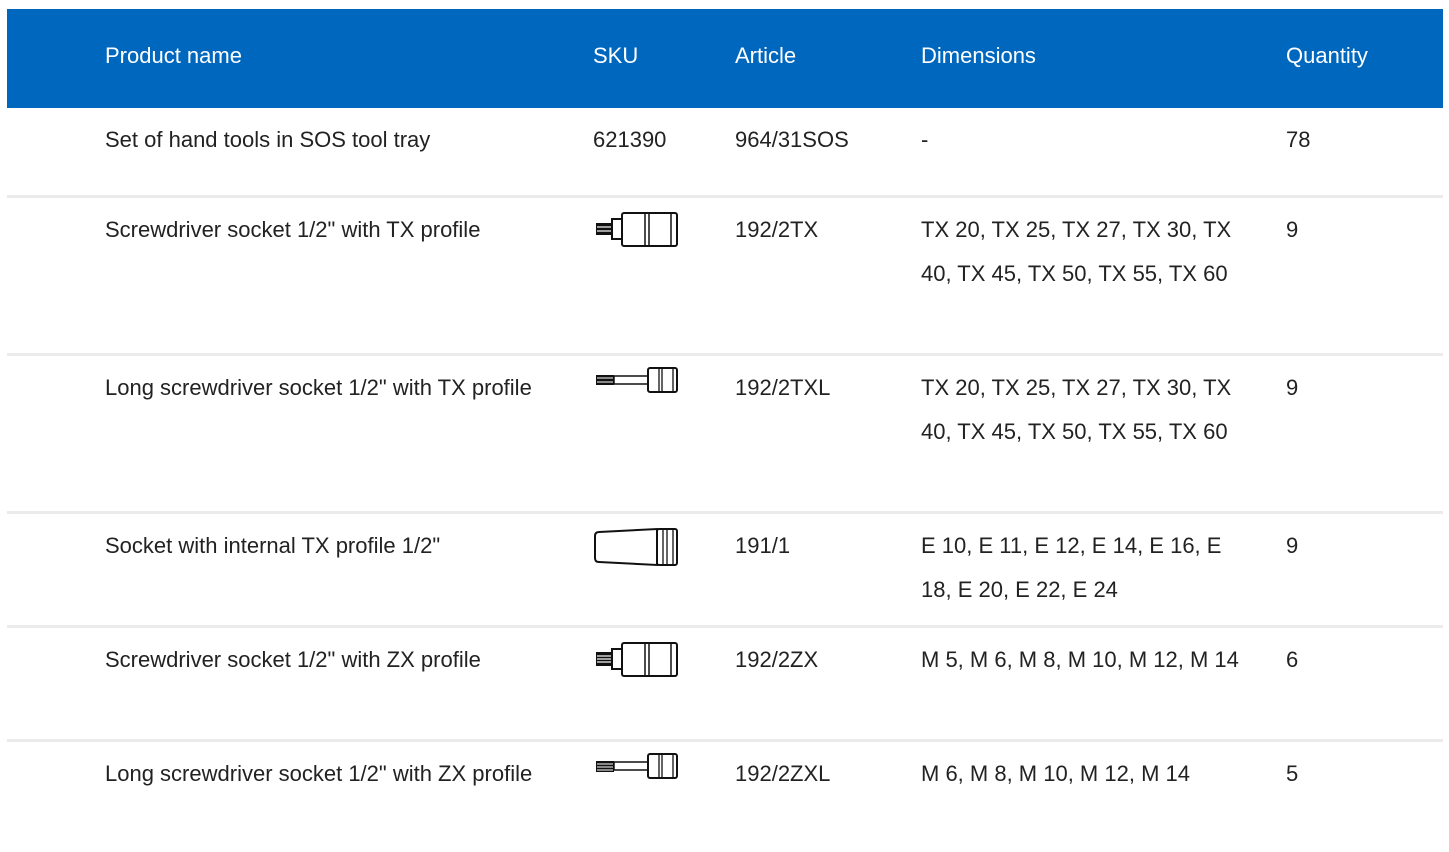 The width and height of the screenshot is (1449, 852). I want to click on column-header-quantity: Quantity, so click(1327, 56).